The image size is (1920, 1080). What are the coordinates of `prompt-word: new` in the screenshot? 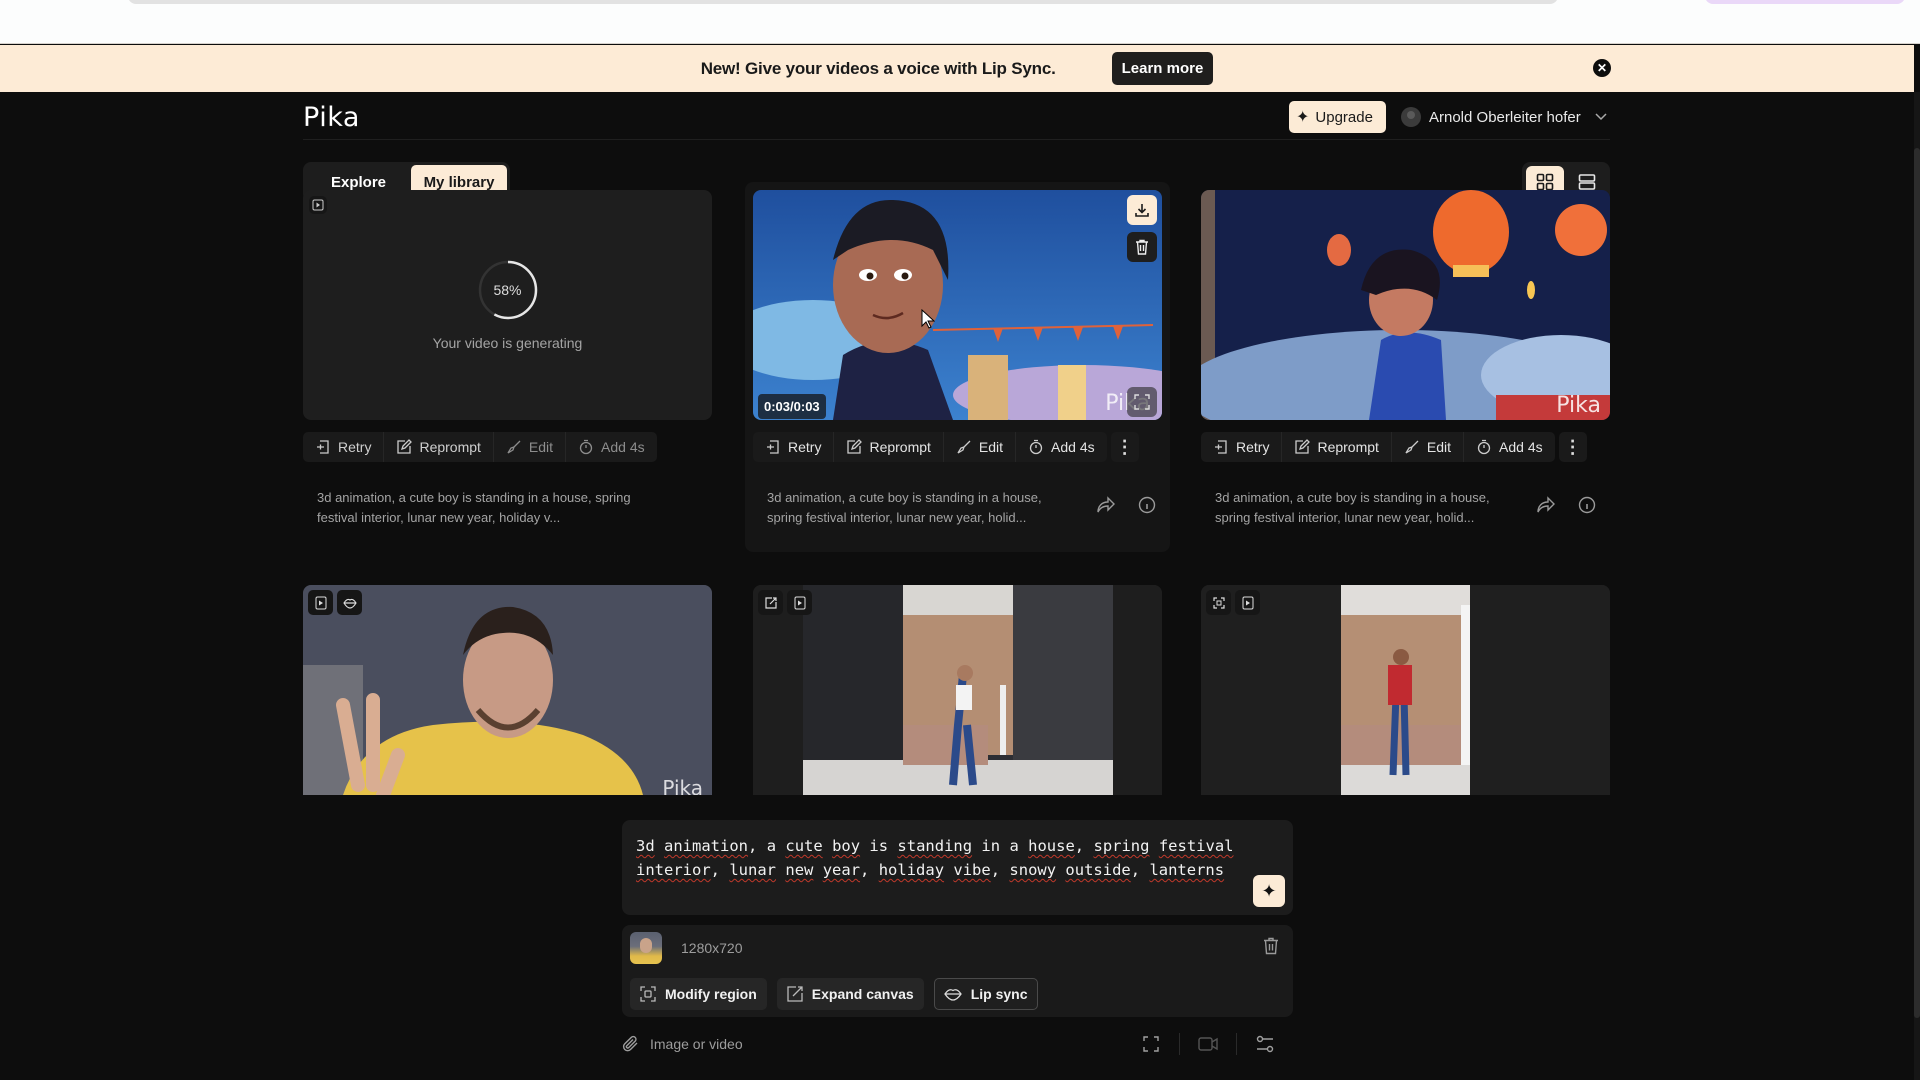 It's located at (799, 870).